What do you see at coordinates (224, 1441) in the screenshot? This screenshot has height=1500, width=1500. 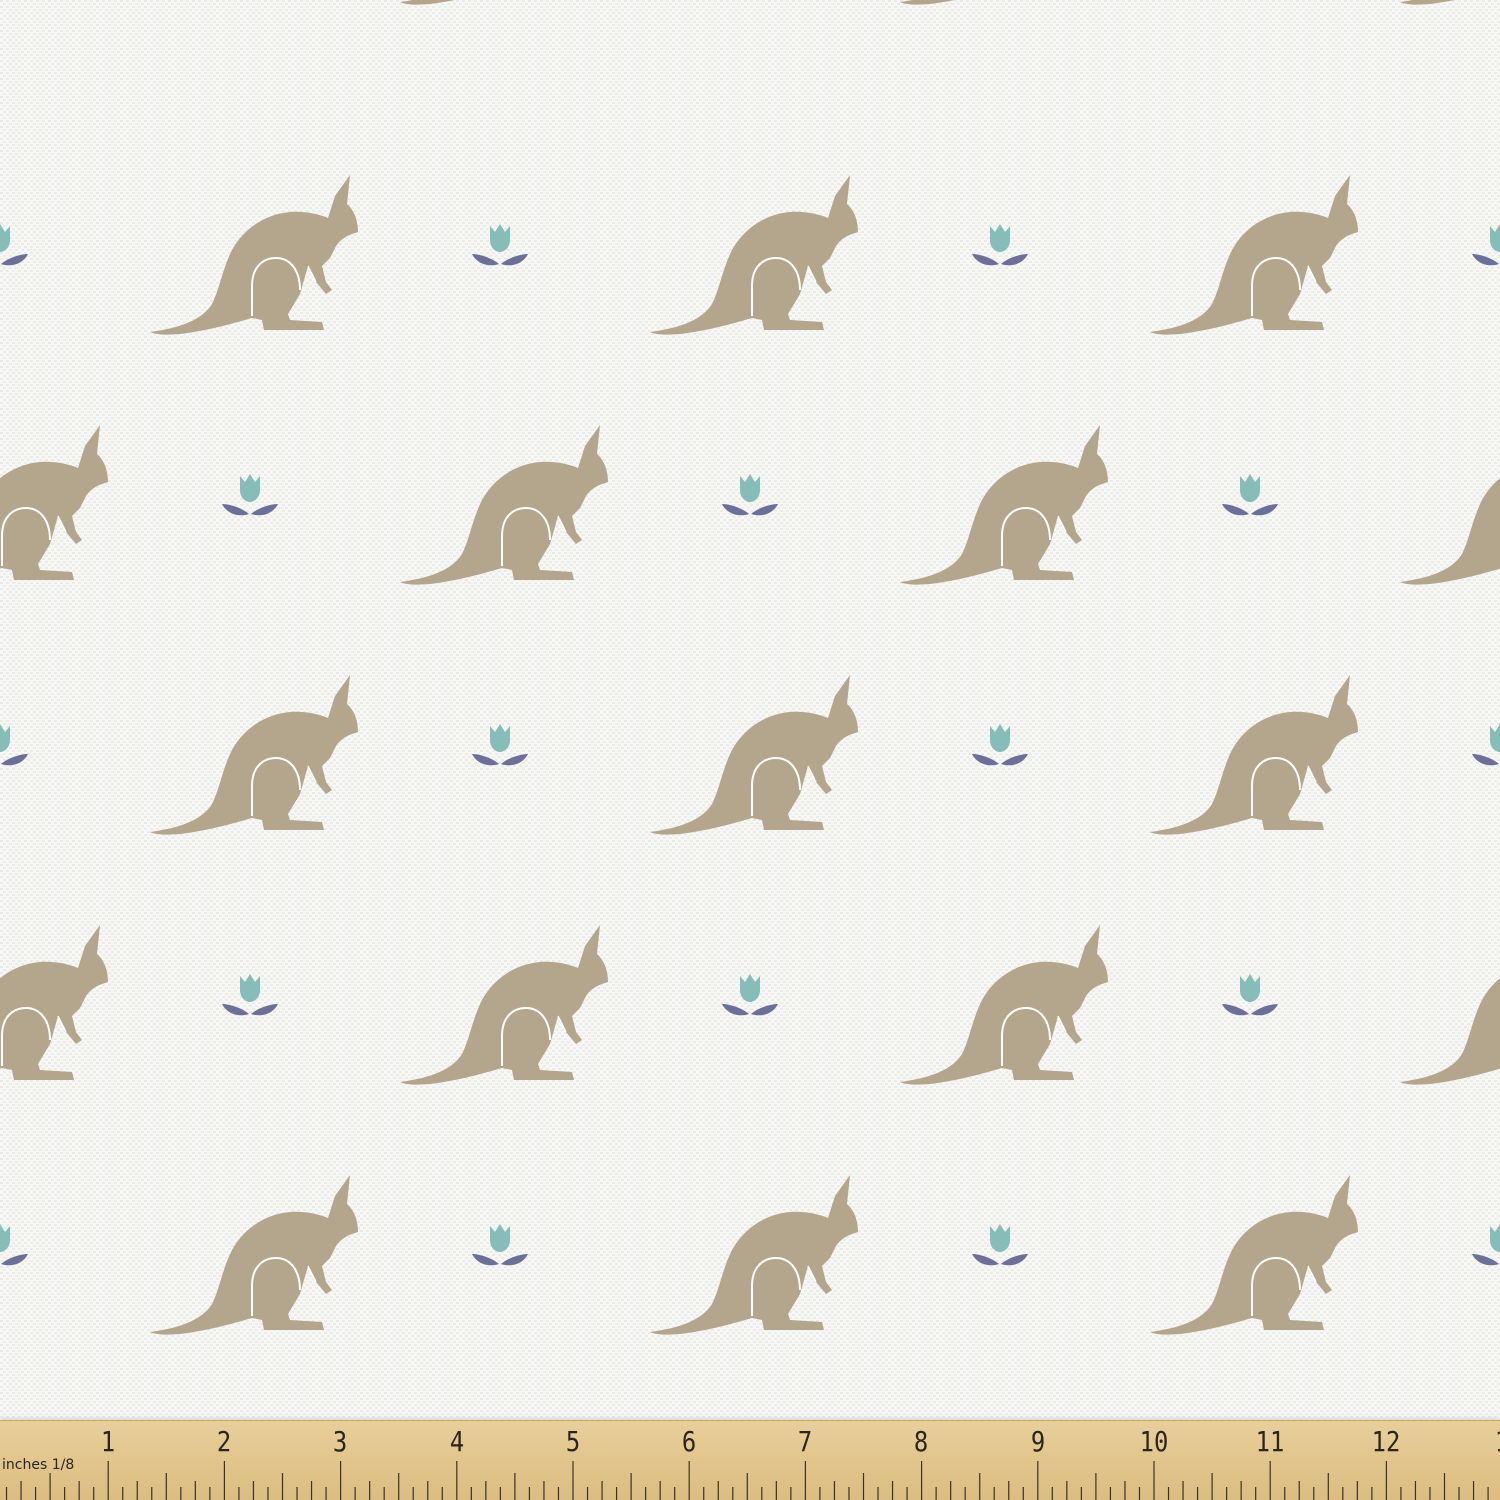 I see `ruler-number: 2` at bounding box center [224, 1441].